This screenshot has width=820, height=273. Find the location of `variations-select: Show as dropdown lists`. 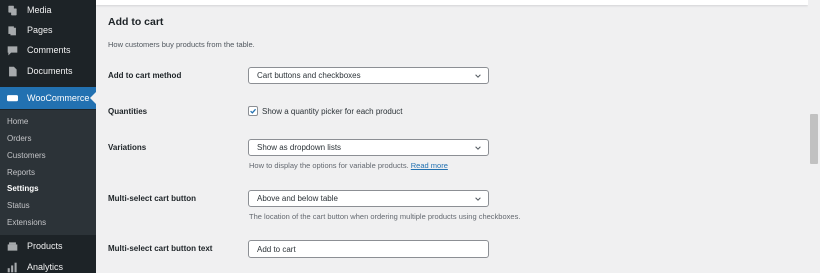

variations-select: Show as dropdown lists is located at coordinates (368, 147).